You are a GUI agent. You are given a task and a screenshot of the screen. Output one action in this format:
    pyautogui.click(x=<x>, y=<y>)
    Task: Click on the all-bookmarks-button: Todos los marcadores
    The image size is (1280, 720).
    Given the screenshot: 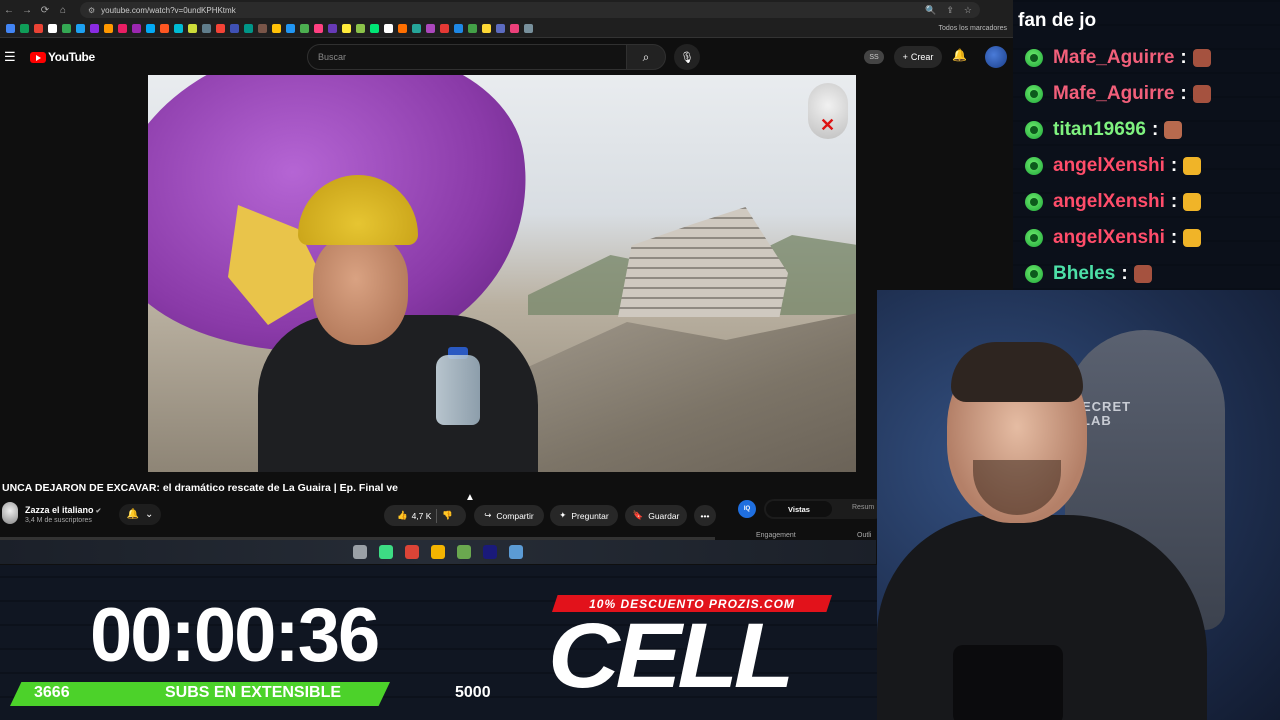 What is the action you would take?
    pyautogui.click(x=976, y=28)
    